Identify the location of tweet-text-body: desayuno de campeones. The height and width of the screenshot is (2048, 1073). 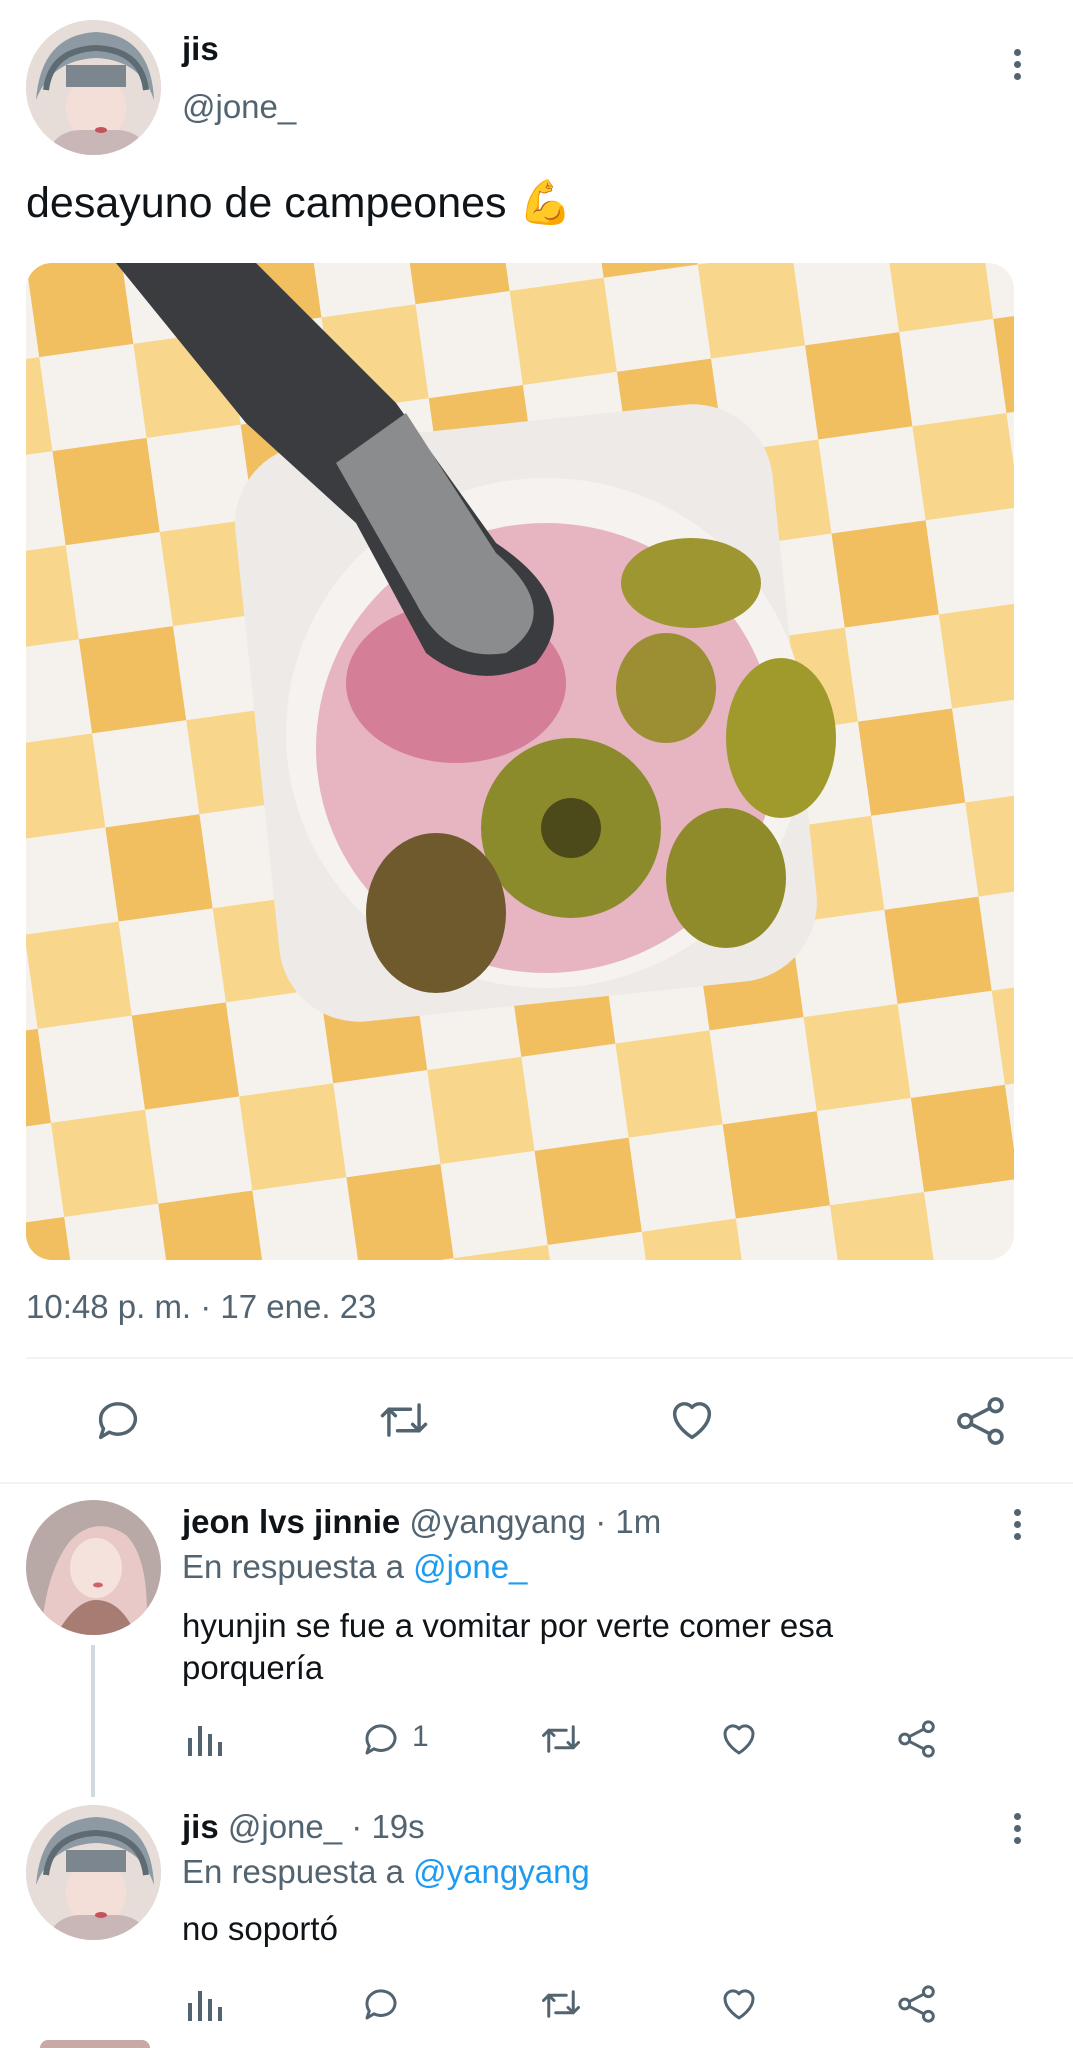
(266, 203).